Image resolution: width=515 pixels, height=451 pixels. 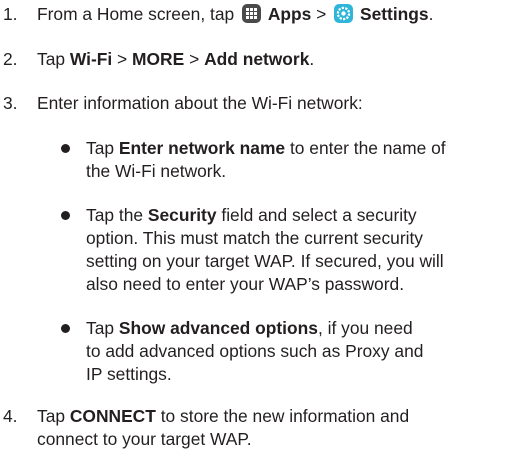 I want to click on step-number: 4., so click(x=10, y=416).